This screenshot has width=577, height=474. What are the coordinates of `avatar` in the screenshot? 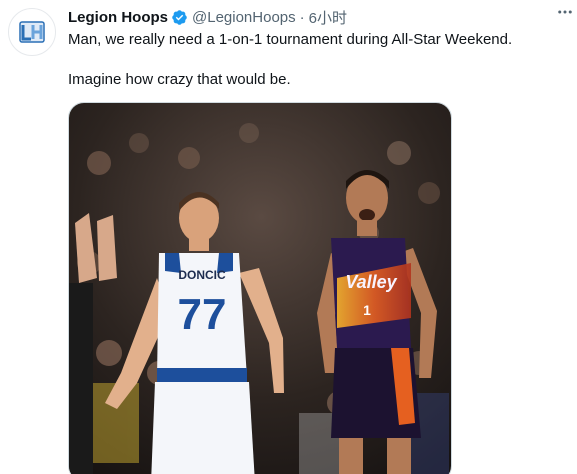 It's located at (32, 32).